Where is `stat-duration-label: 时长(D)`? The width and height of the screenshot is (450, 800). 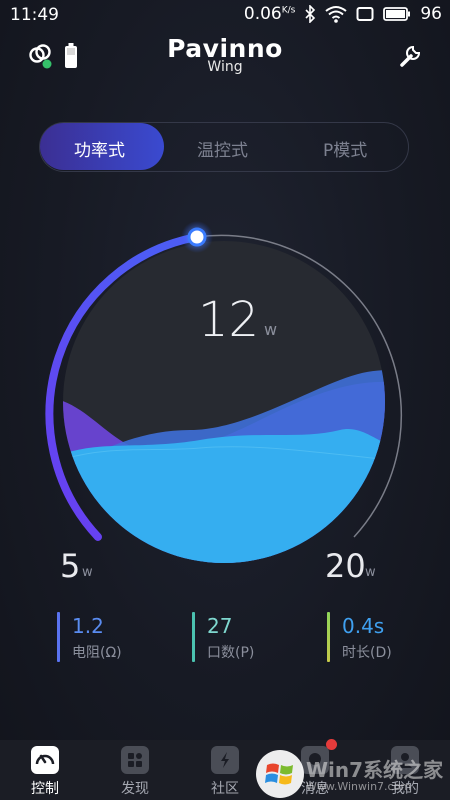
stat-duration-label: 时长(D) is located at coordinates (367, 653).